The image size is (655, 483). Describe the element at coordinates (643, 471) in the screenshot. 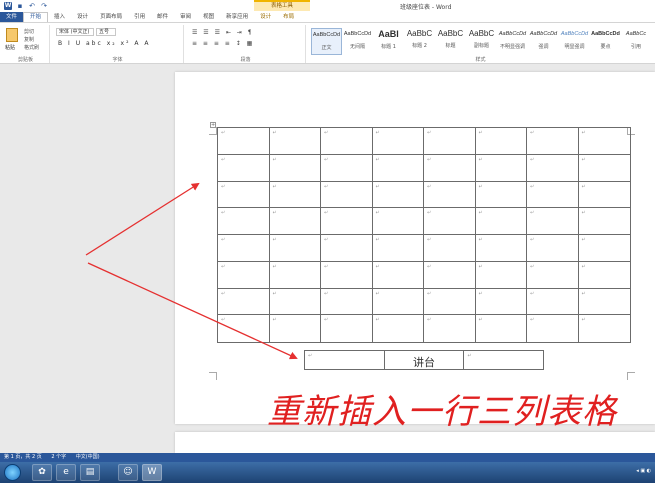

I see `system-tray: ◂ ▣ ◐` at that location.